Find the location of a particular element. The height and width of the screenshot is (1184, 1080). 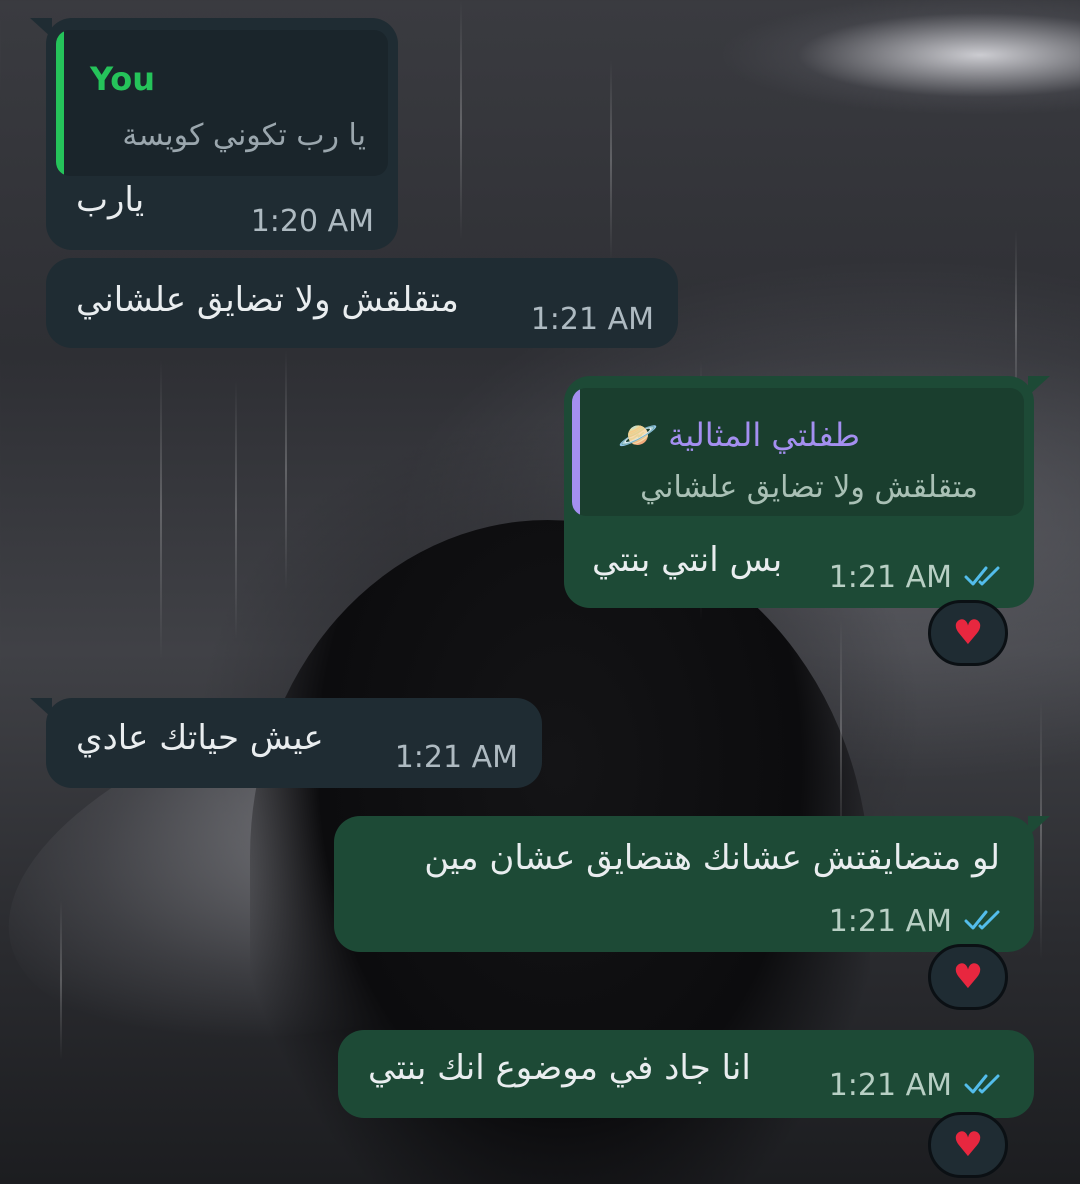

reply-quote: طفلتي المثالية 🪐 متقلقش ولا تضايق علشاني is located at coordinates (798, 452).